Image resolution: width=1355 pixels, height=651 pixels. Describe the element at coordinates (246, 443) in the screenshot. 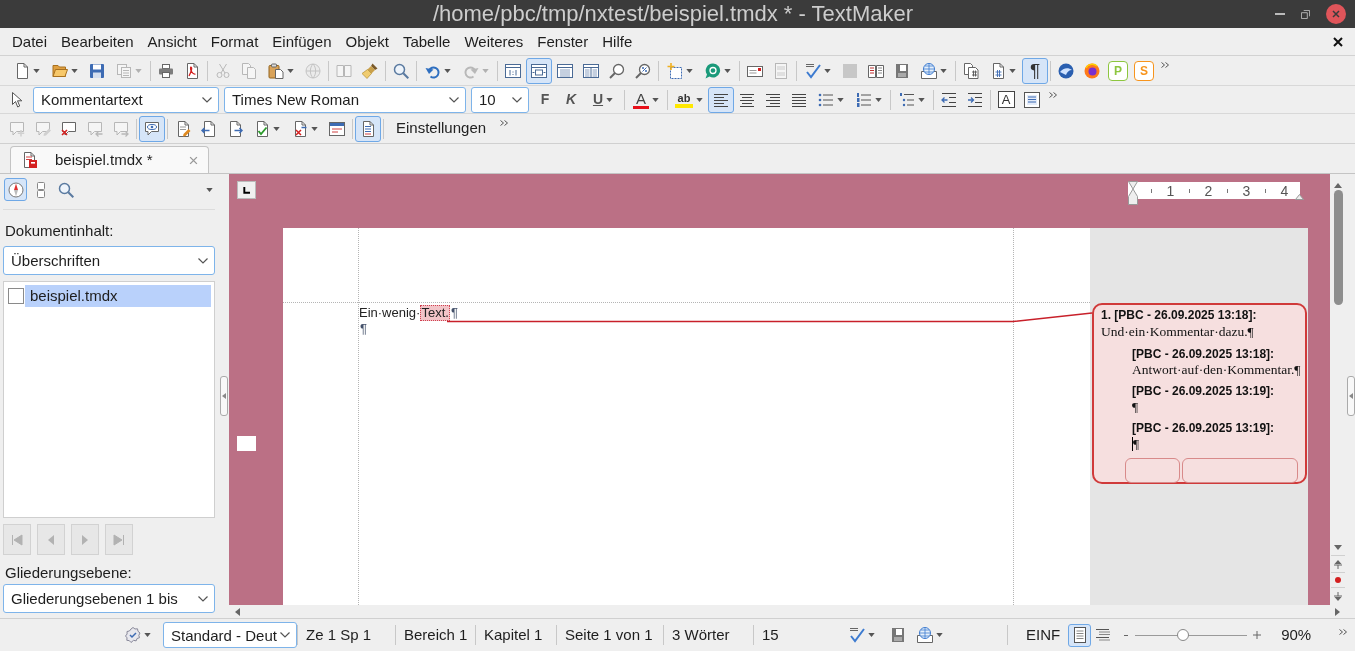

I see `page-marker` at that location.